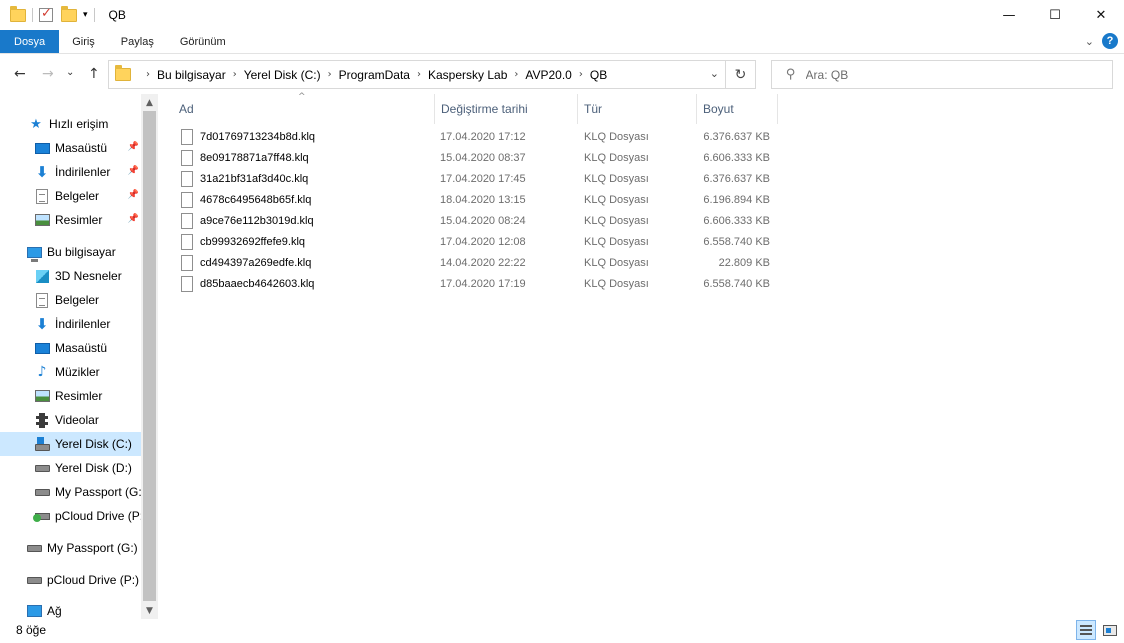 The height and width of the screenshot is (643, 1124). What do you see at coordinates (20, 74) in the screenshot?
I see `back-button: ←` at bounding box center [20, 74].